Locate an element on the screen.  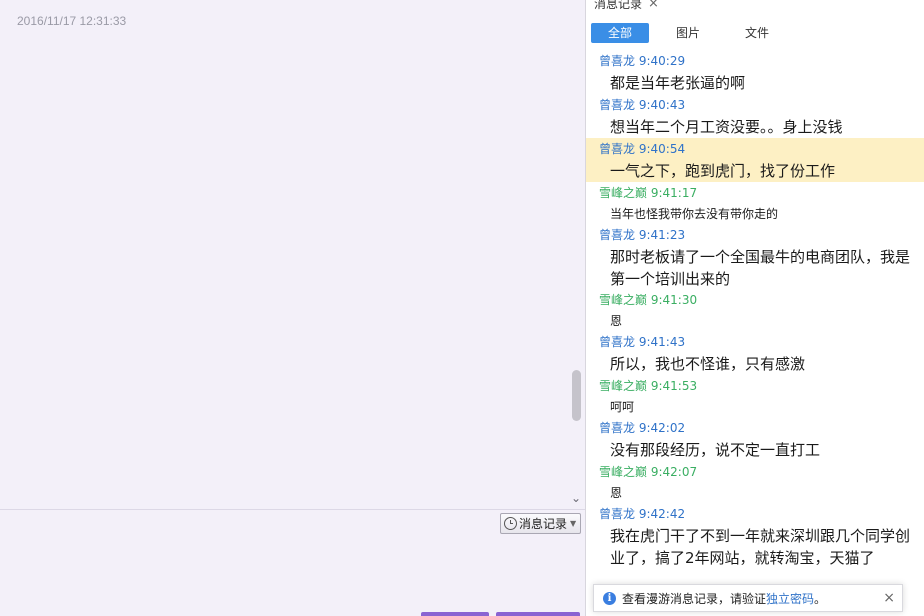
dropdown-caret-icon: ▼ is located at coordinates (573, 523).